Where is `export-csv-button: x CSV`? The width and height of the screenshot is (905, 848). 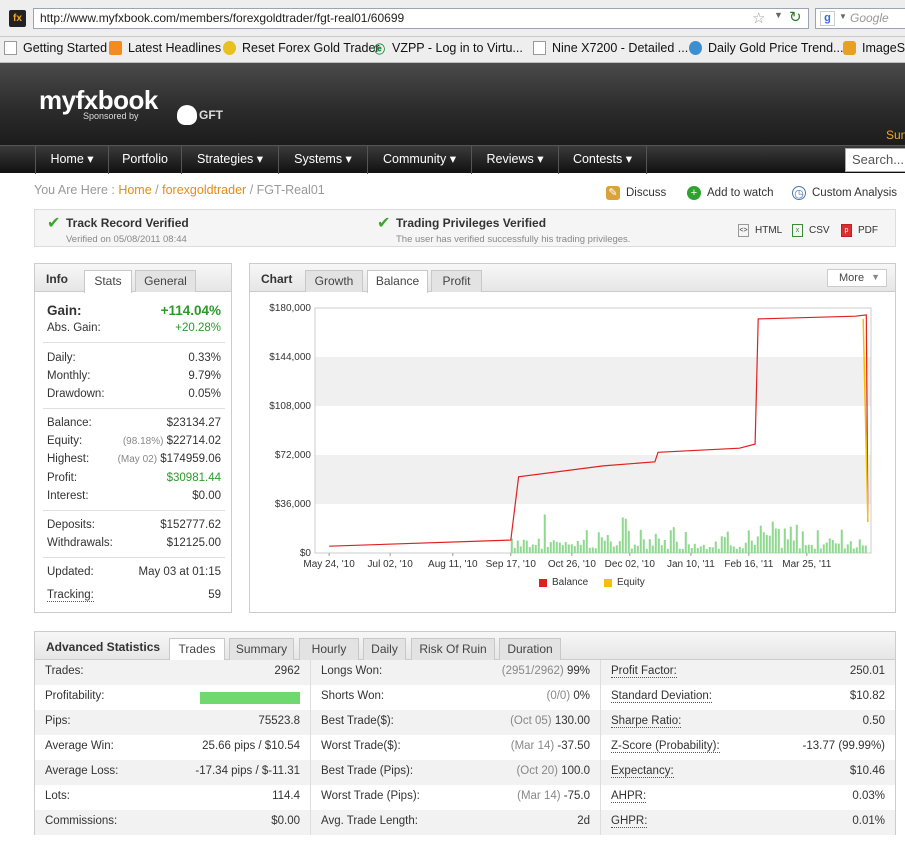
export-csv-button: x CSV is located at coordinates (811, 230).